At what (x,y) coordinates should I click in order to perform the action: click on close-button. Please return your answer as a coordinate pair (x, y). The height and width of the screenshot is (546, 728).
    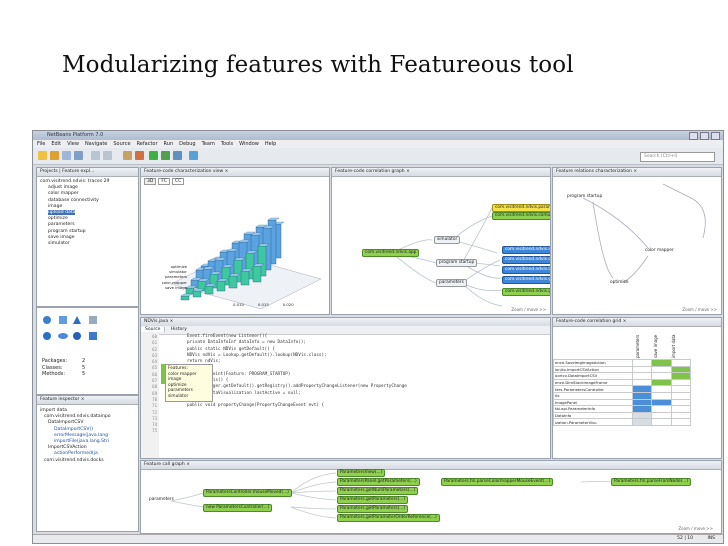
    Looking at the image, I should click on (715, 136).